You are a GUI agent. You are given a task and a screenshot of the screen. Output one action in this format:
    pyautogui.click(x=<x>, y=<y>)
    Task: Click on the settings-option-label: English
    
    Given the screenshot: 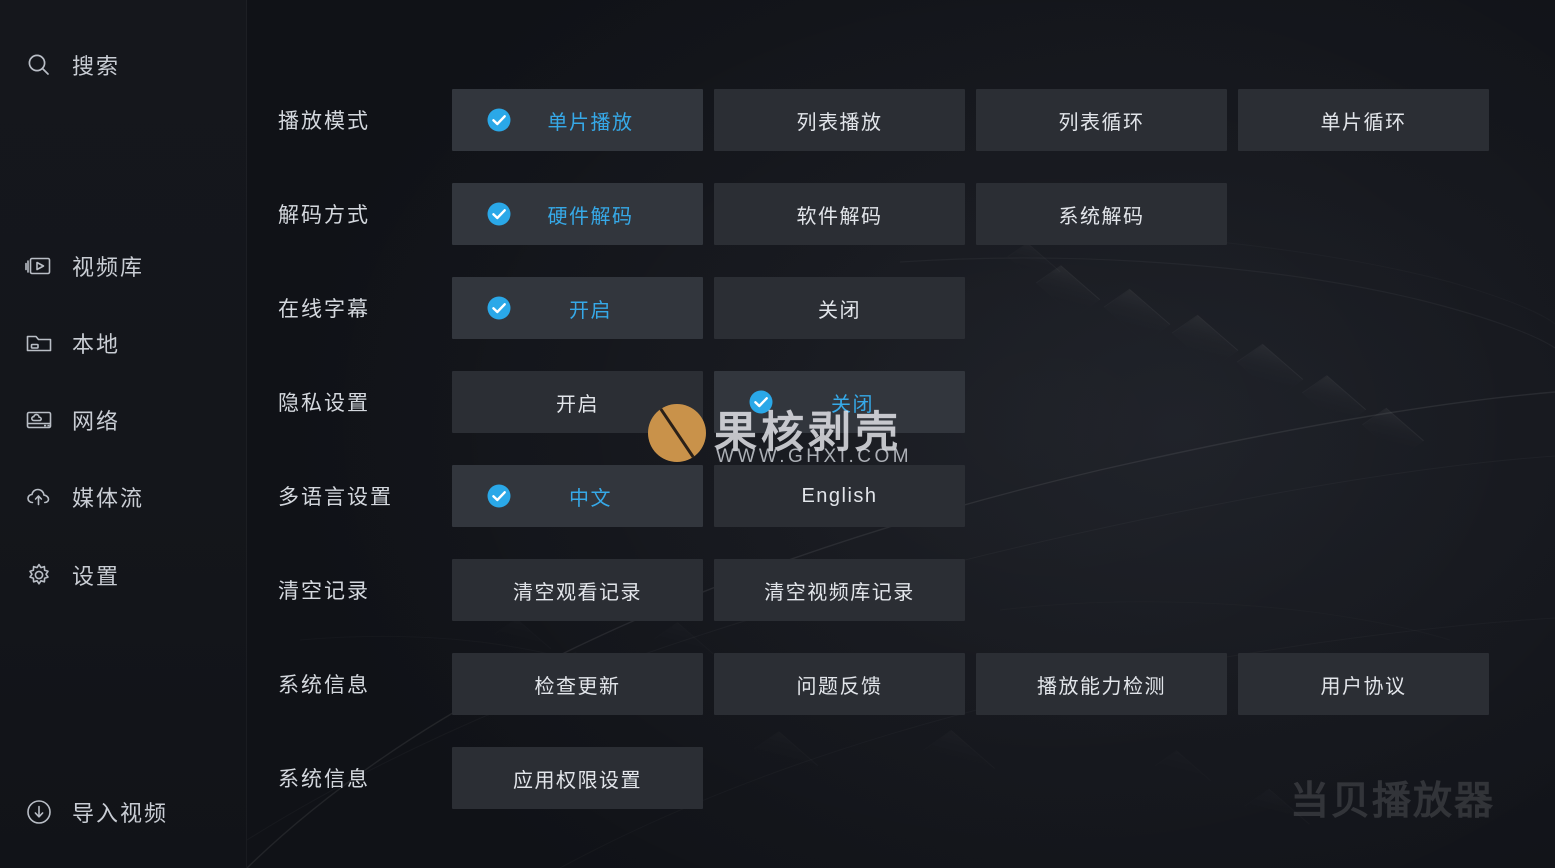 What is the action you would take?
    pyautogui.click(x=839, y=495)
    